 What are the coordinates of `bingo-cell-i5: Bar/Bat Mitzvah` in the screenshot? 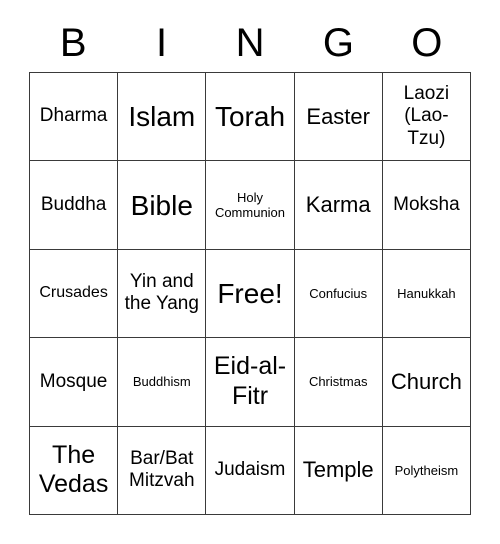 It's located at (162, 470).